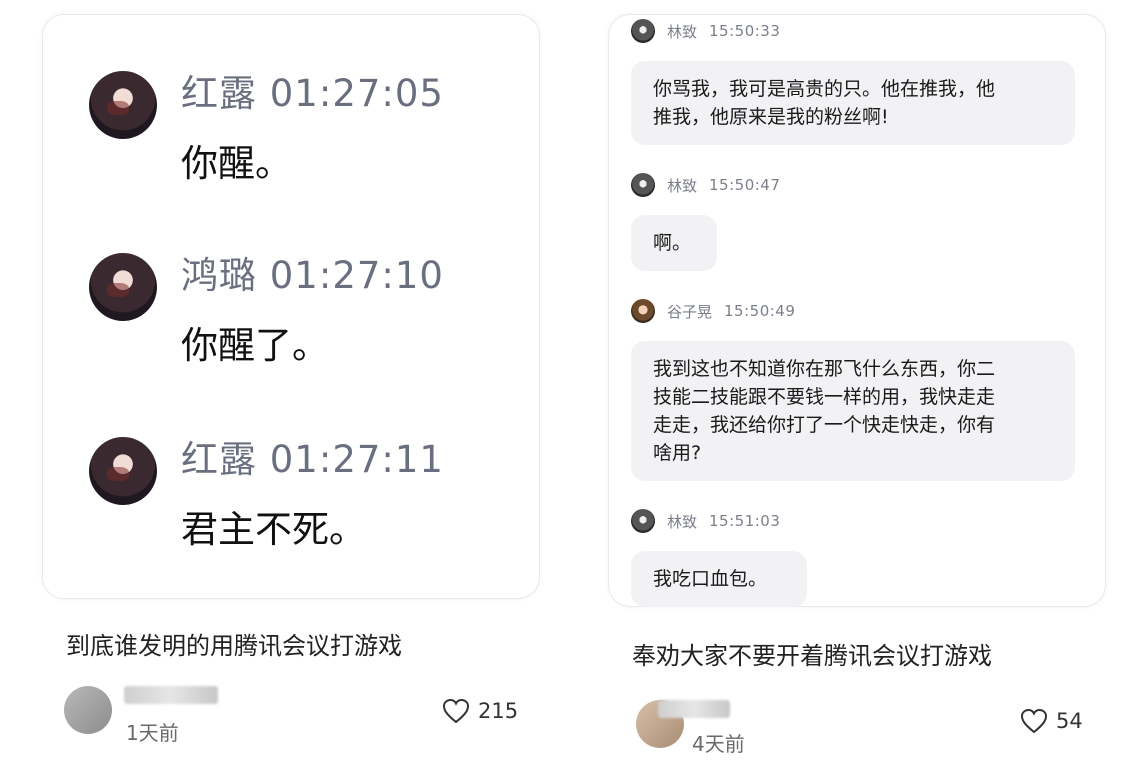 The width and height of the screenshot is (1134, 762). Describe the element at coordinates (824, 369) in the screenshot. I see `message-line: 我到这也不知道你在那飞什么东西，你二` at that location.